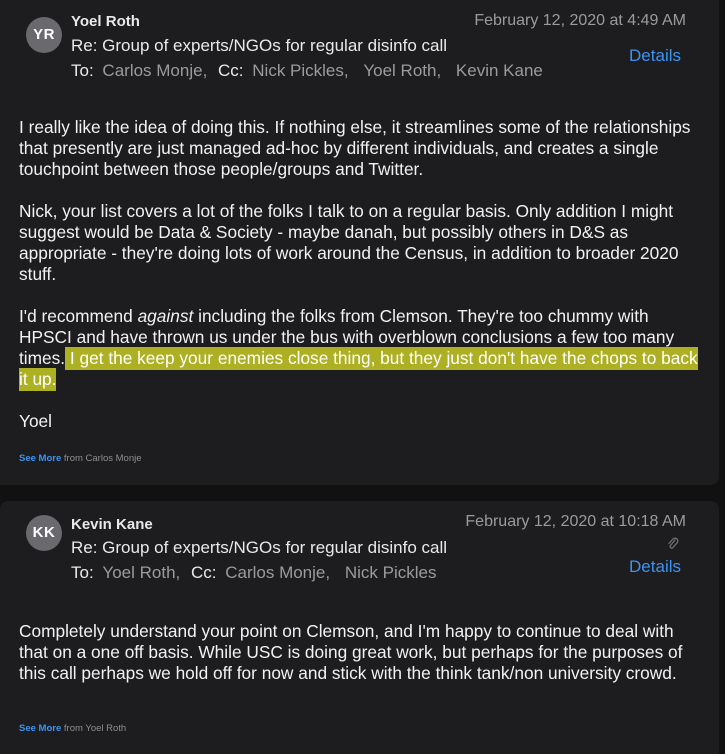 This screenshot has height=754, width=725. I want to click on avatar: YR, so click(44, 35).